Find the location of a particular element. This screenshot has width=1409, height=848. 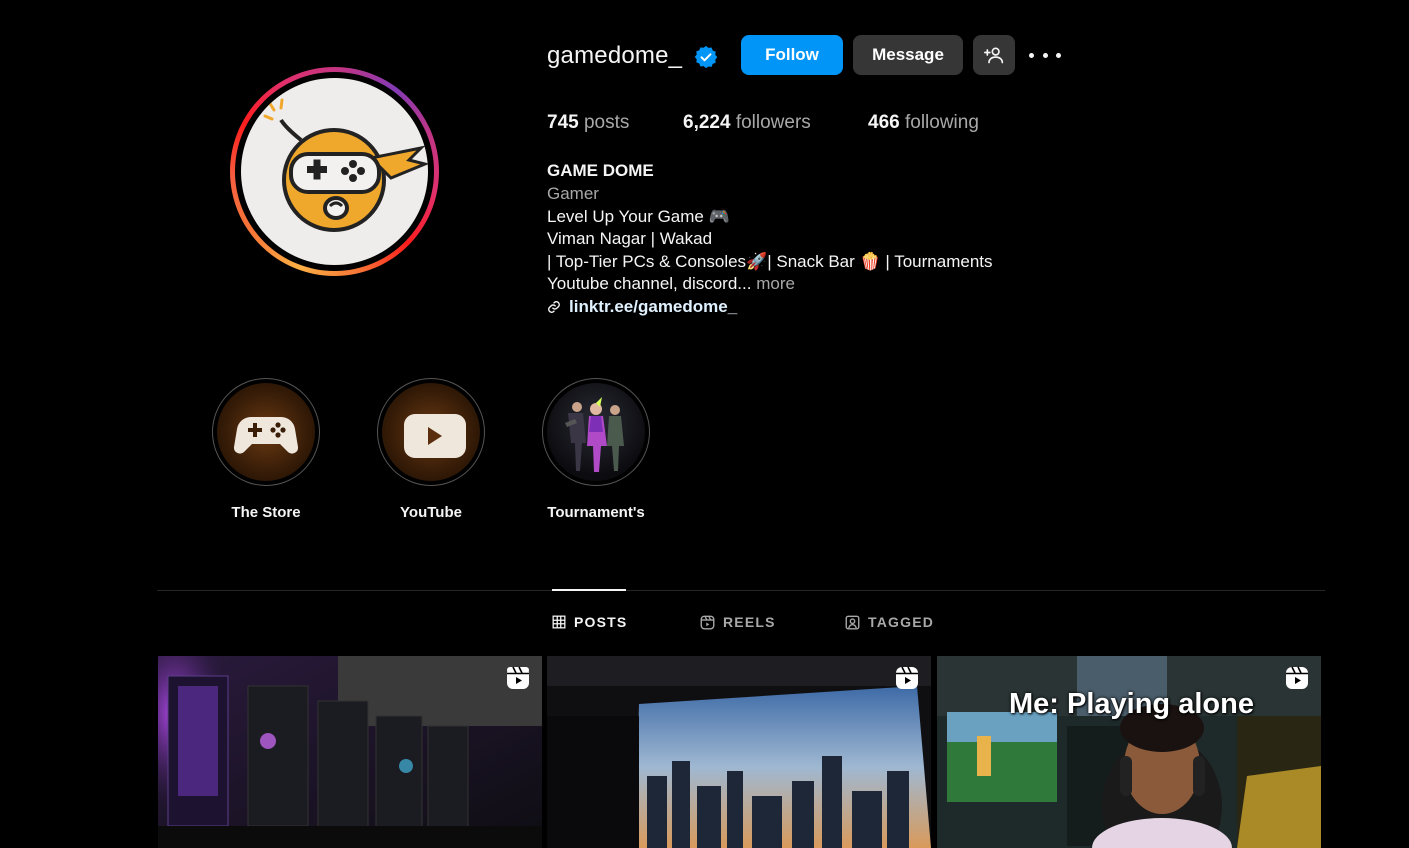

following-count: 466 following is located at coordinates (923, 123).